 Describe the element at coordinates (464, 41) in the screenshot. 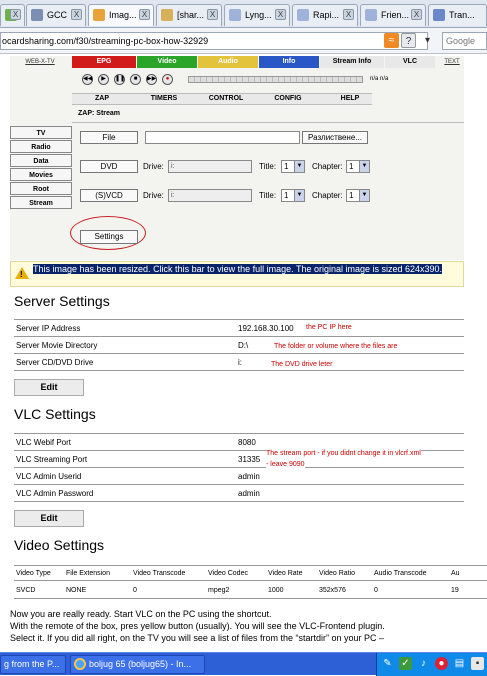

I see `search-input: Google` at that location.